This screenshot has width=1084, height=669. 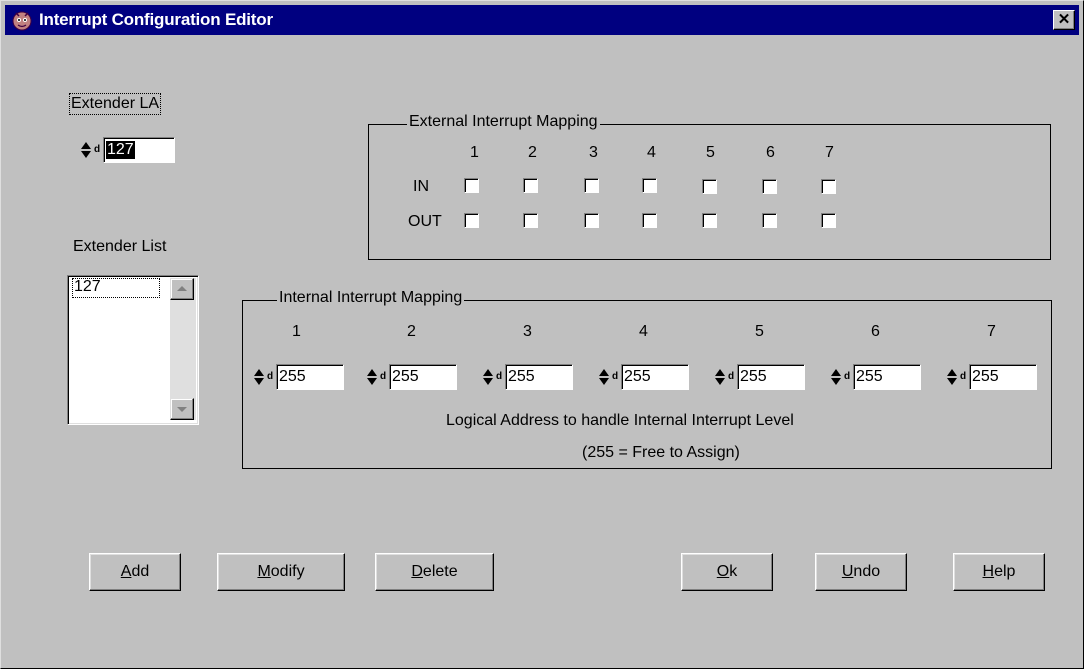 What do you see at coordinates (985, 376) in the screenshot?
I see `int-level-7-value: 255` at bounding box center [985, 376].